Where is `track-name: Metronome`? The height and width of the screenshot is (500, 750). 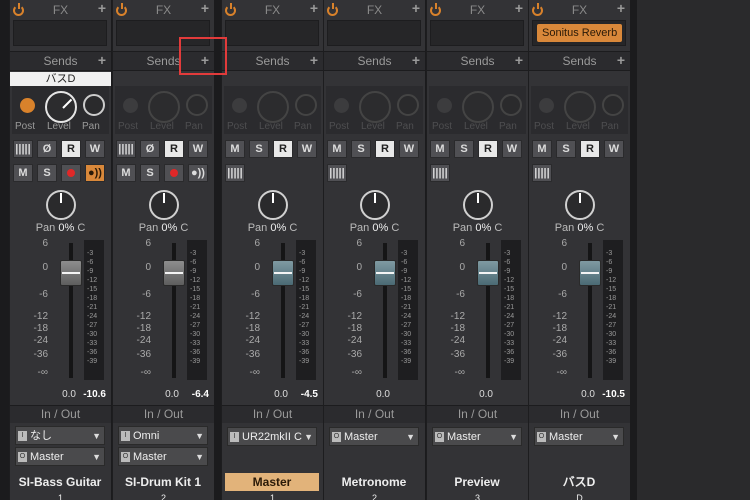 track-name: Metronome is located at coordinates (374, 482).